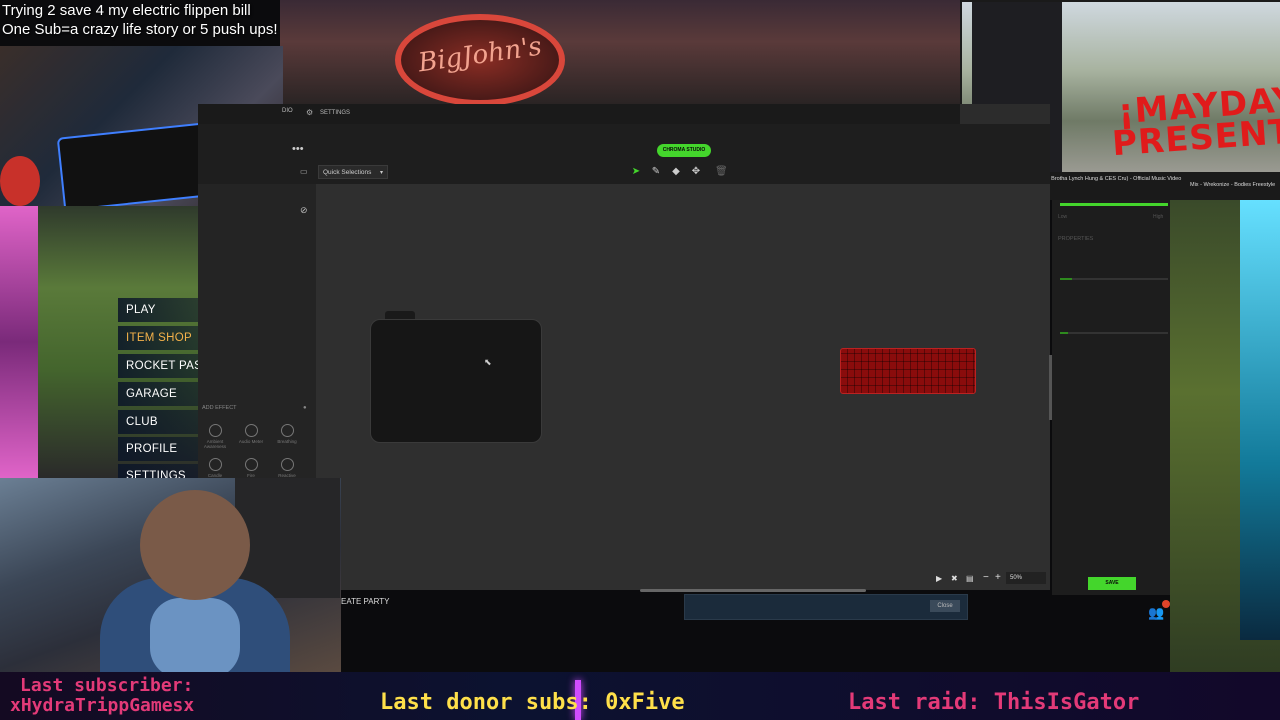 This screenshot has width=1280, height=720. I want to click on trash-icon: 🗑, so click(721, 172).